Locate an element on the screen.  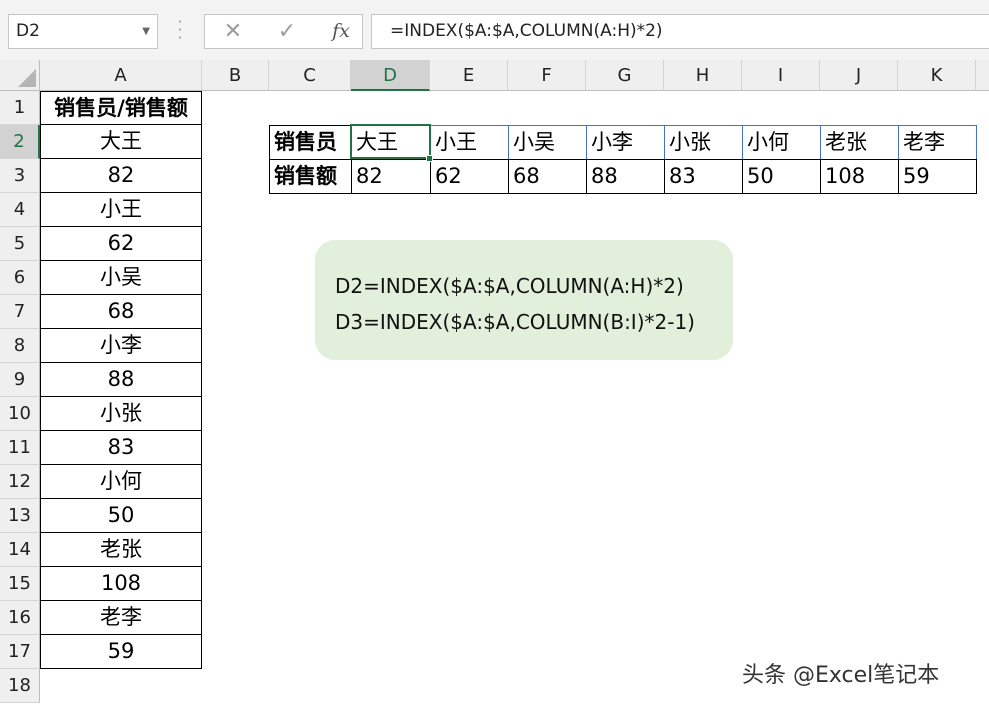
column-header-h: H is located at coordinates (703, 75).